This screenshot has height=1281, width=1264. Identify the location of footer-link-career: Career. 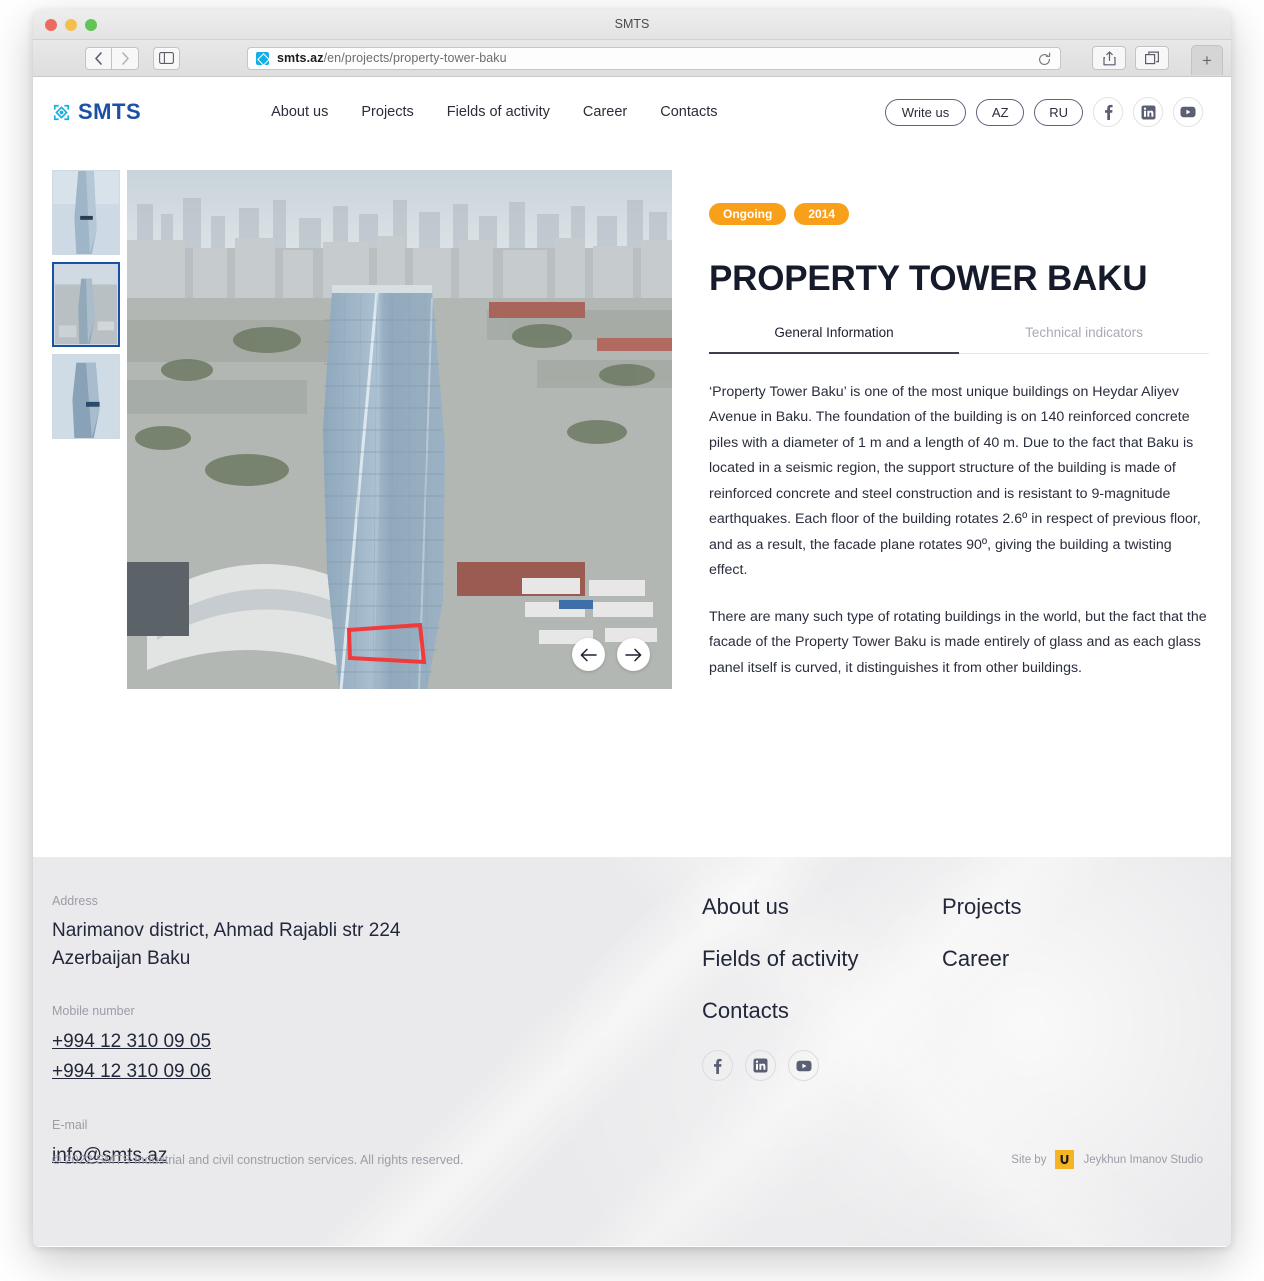
(981, 959).